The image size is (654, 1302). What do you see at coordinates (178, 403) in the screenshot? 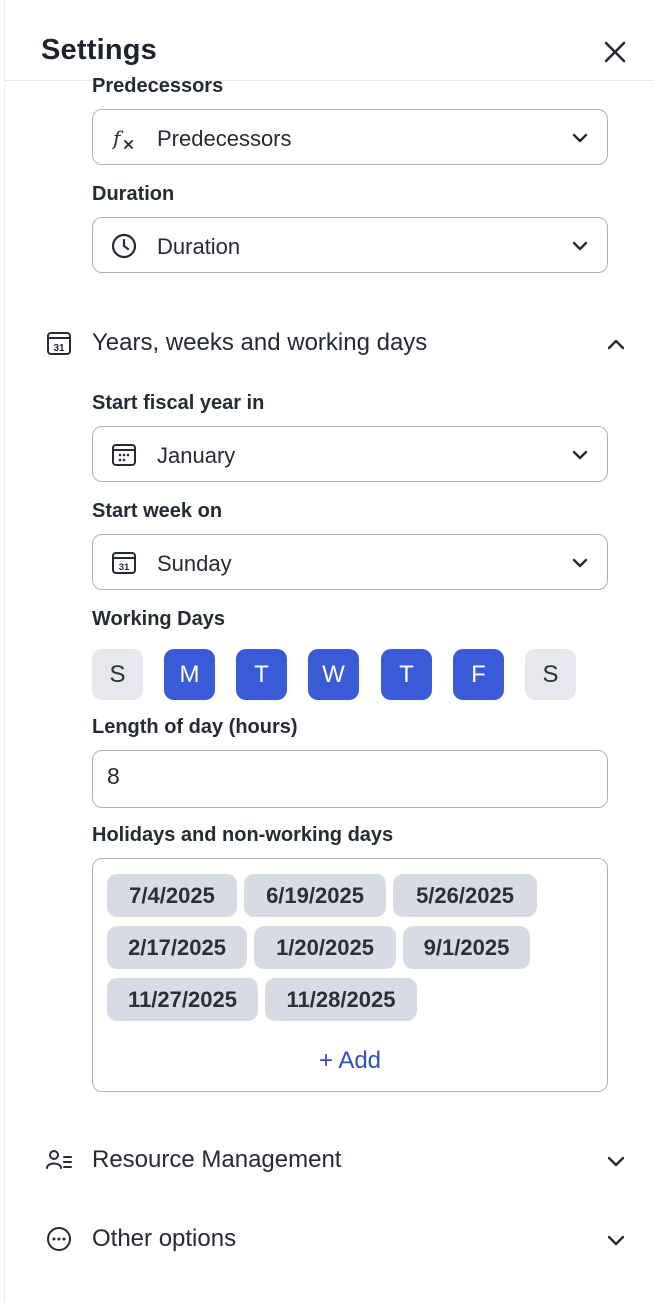
I see `start-fiscal-label: Start fiscal year in` at bounding box center [178, 403].